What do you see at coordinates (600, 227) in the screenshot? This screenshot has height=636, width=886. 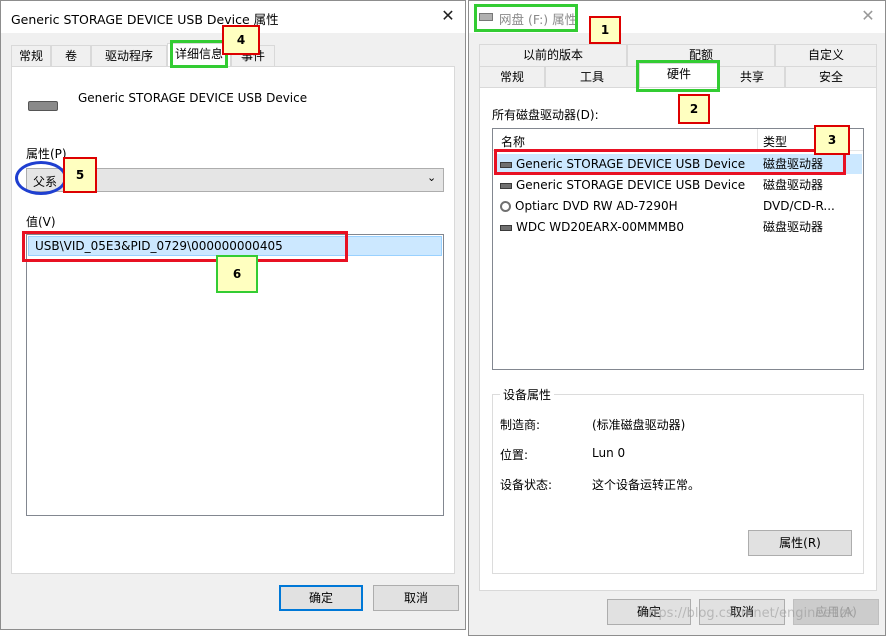 I see `drive-name: WDC WD20EARX-00MMMB0` at bounding box center [600, 227].